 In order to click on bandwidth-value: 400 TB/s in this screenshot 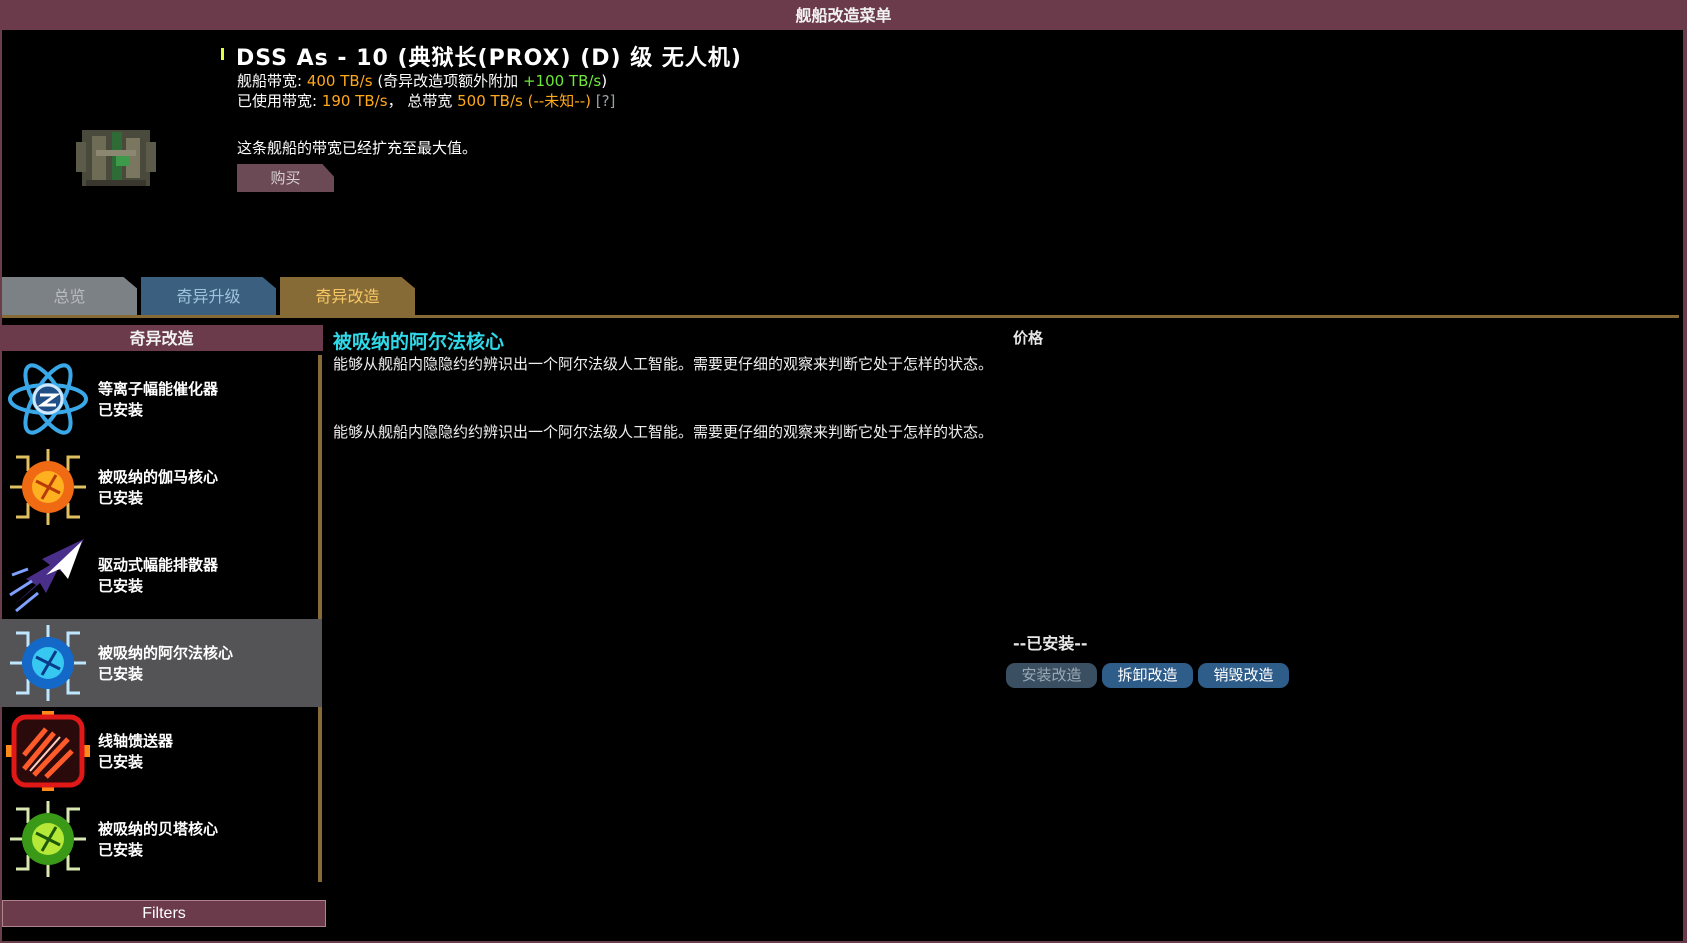, I will do `click(339, 81)`.